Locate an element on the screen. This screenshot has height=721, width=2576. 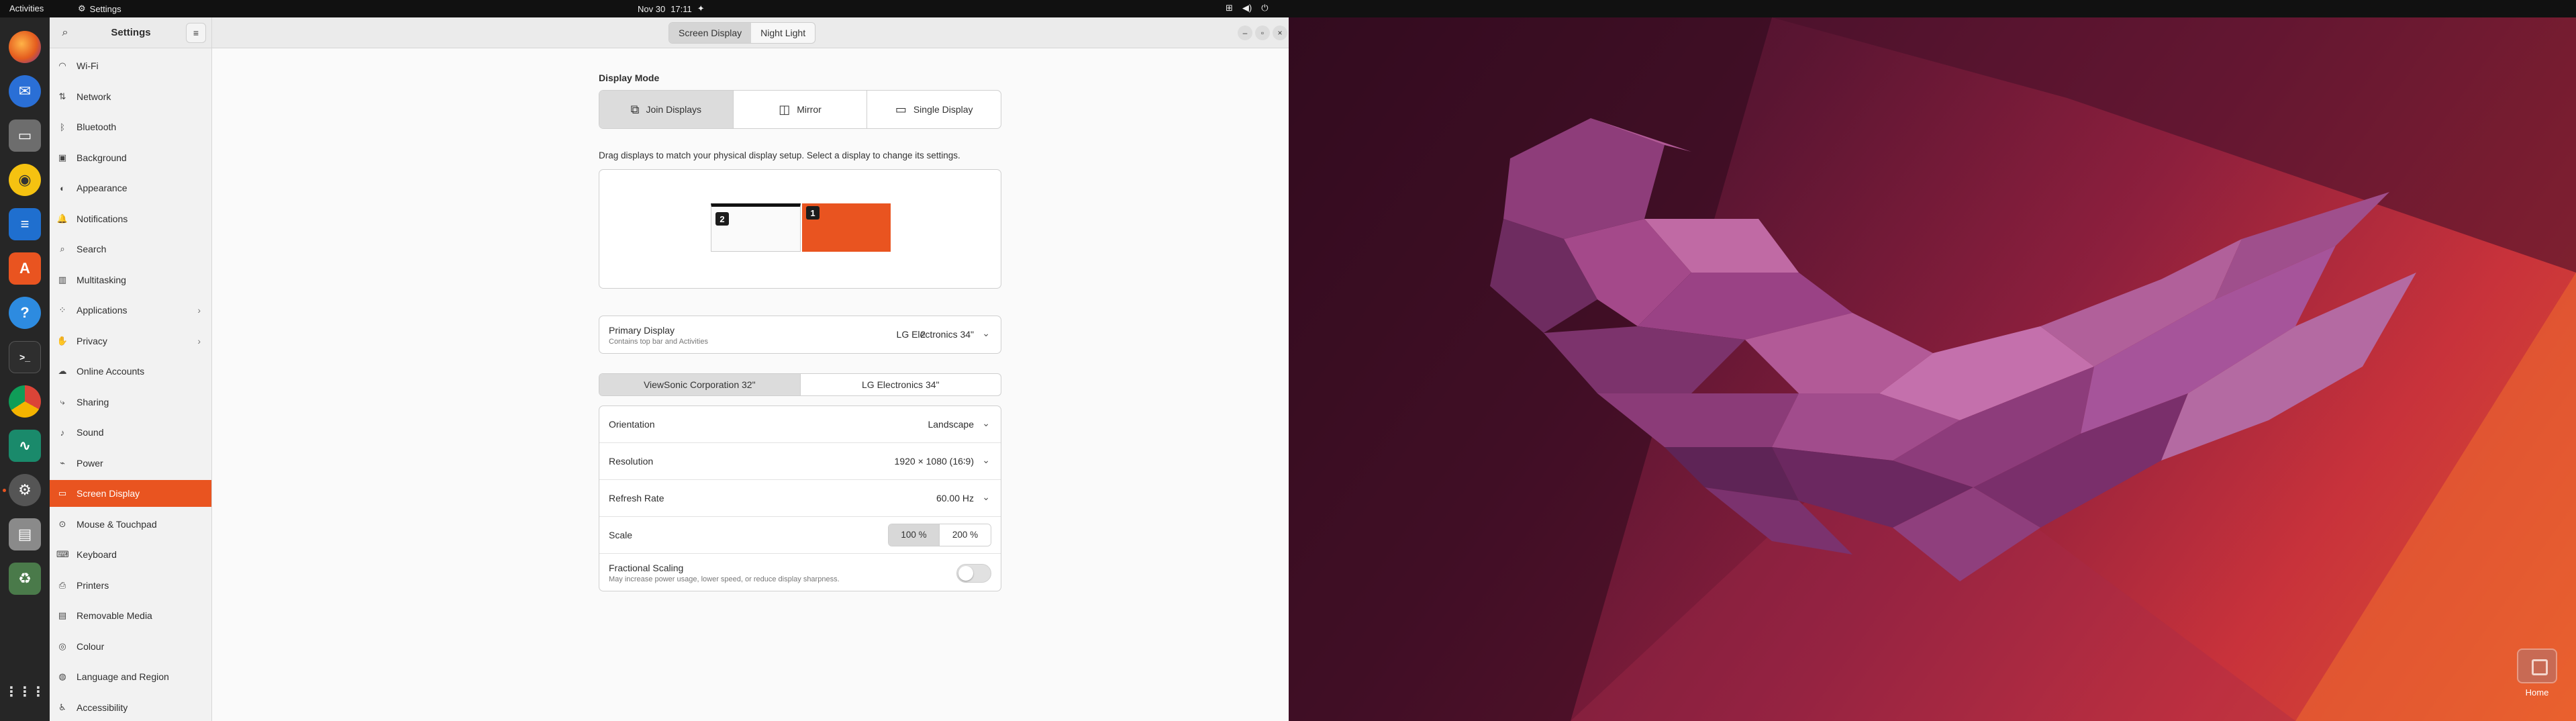
fractional-scaling-switch is located at coordinates (973, 573).